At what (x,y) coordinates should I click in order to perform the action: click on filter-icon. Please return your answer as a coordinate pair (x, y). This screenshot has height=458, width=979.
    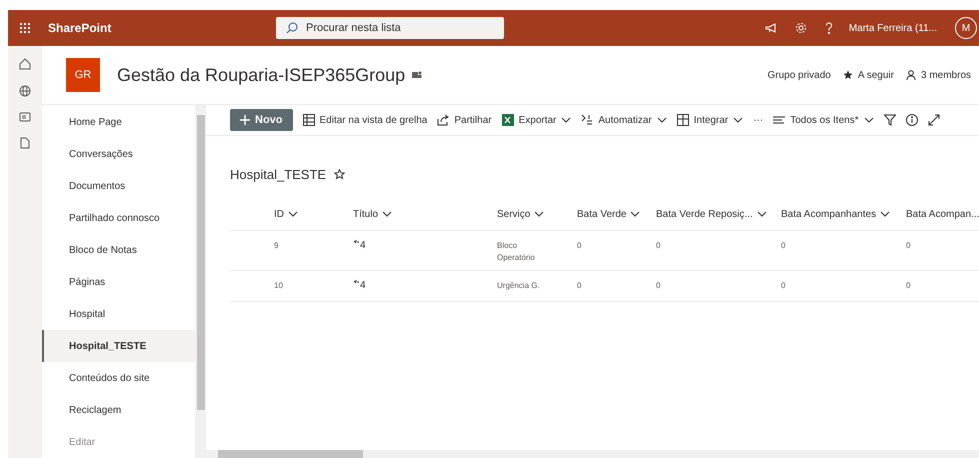
    Looking at the image, I should click on (890, 120).